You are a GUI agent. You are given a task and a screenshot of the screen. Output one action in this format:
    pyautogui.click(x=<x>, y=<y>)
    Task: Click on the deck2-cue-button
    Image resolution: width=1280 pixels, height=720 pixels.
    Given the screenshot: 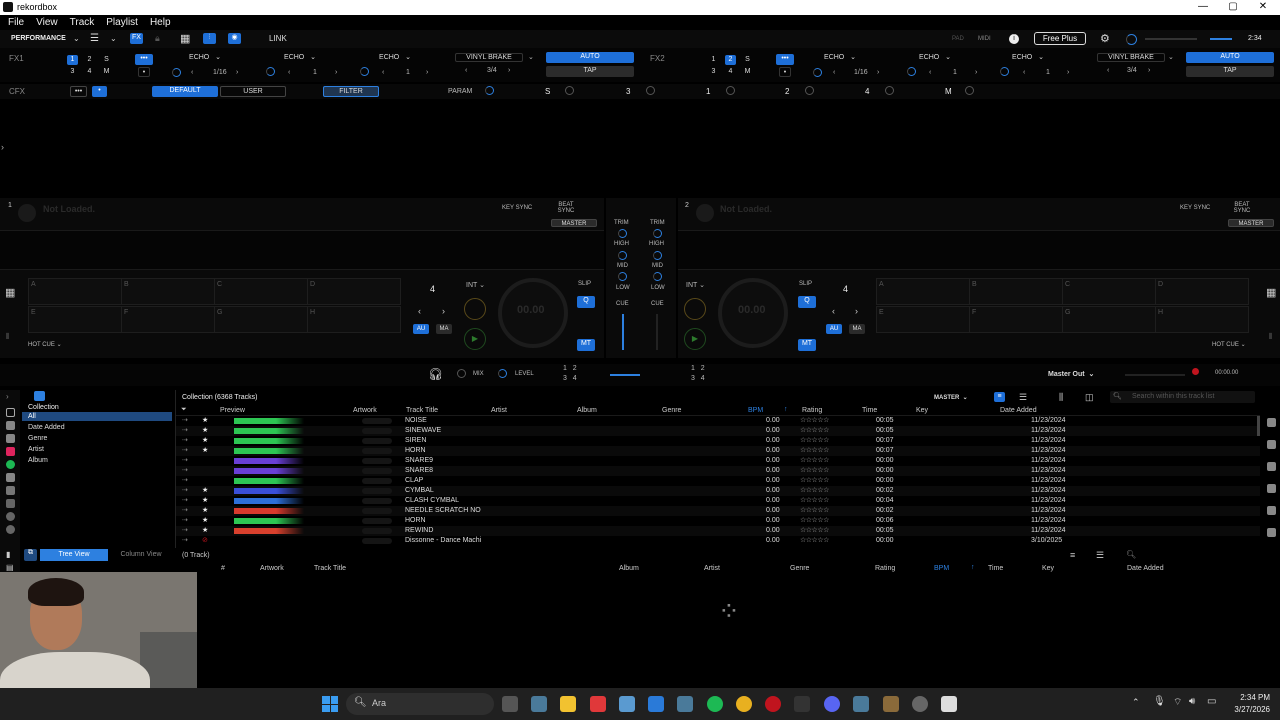 What is the action you would take?
    pyautogui.click(x=695, y=309)
    